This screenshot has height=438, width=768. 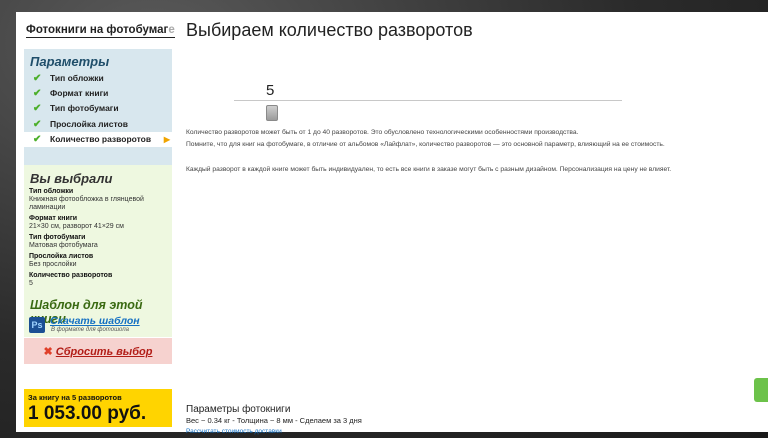 What do you see at coordinates (166, 139) in the screenshot?
I see `arrow-right-icon: ▶` at bounding box center [166, 139].